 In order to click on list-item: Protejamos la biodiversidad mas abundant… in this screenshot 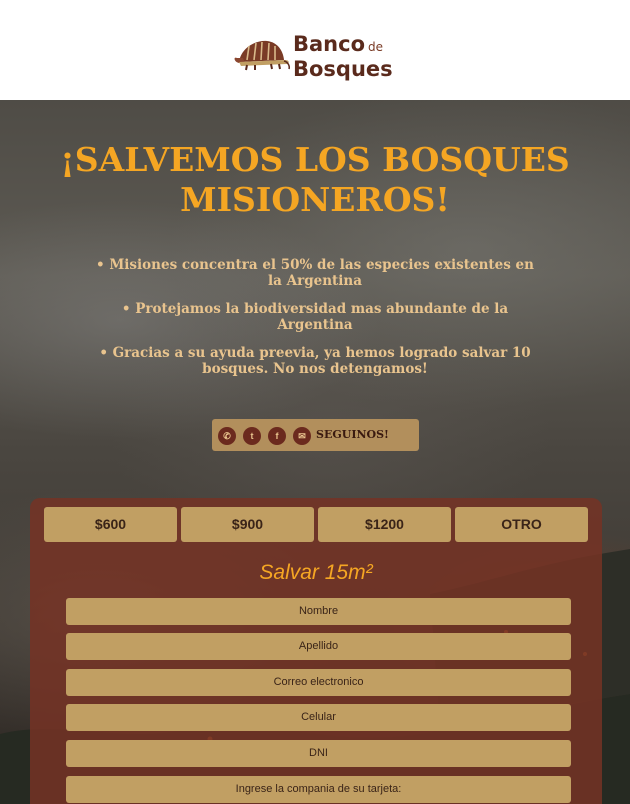, I will do `click(315, 317)`.